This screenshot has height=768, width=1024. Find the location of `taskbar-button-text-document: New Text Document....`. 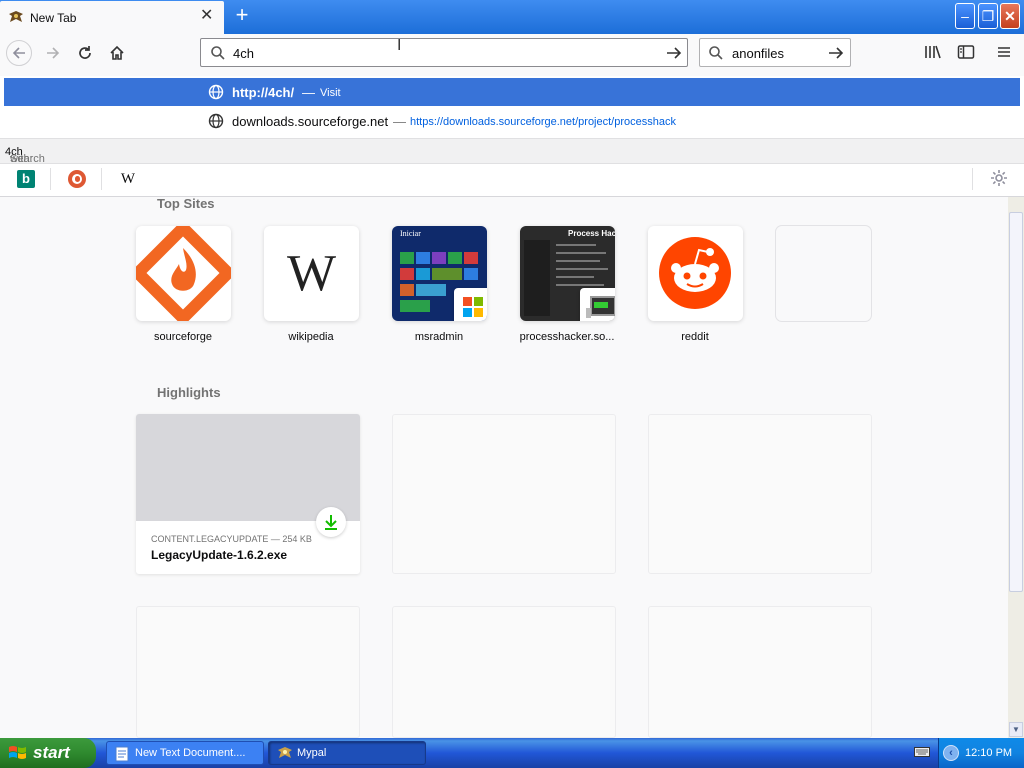

taskbar-button-text-document: New Text Document.... is located at coordinates (185, 753).